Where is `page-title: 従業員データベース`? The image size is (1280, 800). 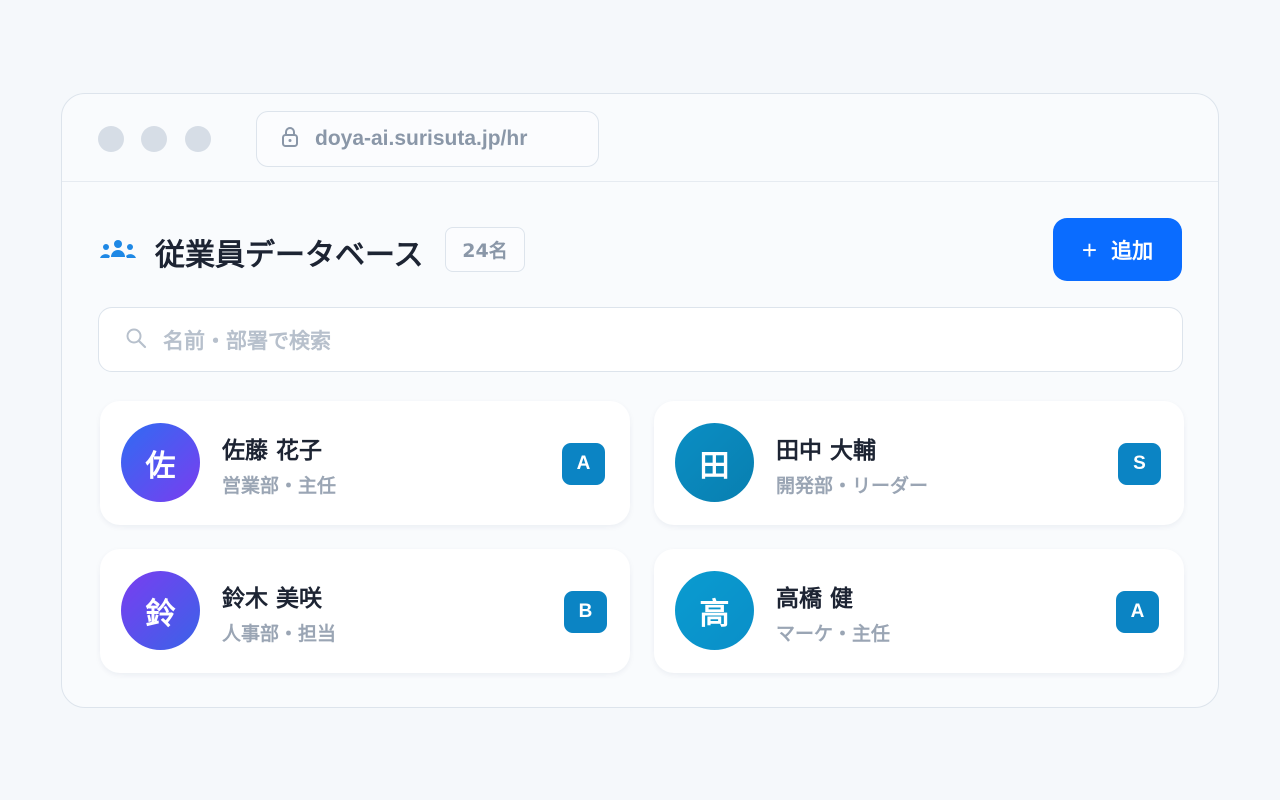
page-title: 従業員データベース is located at coordinates (289, 255).